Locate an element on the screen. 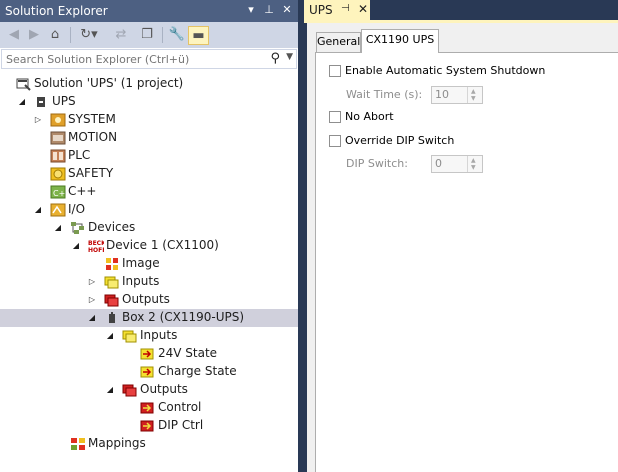 Image resolution: width=618 pixels, height=472 pixels. tree-item-label: Charge State is located at coordinates (197, 371).